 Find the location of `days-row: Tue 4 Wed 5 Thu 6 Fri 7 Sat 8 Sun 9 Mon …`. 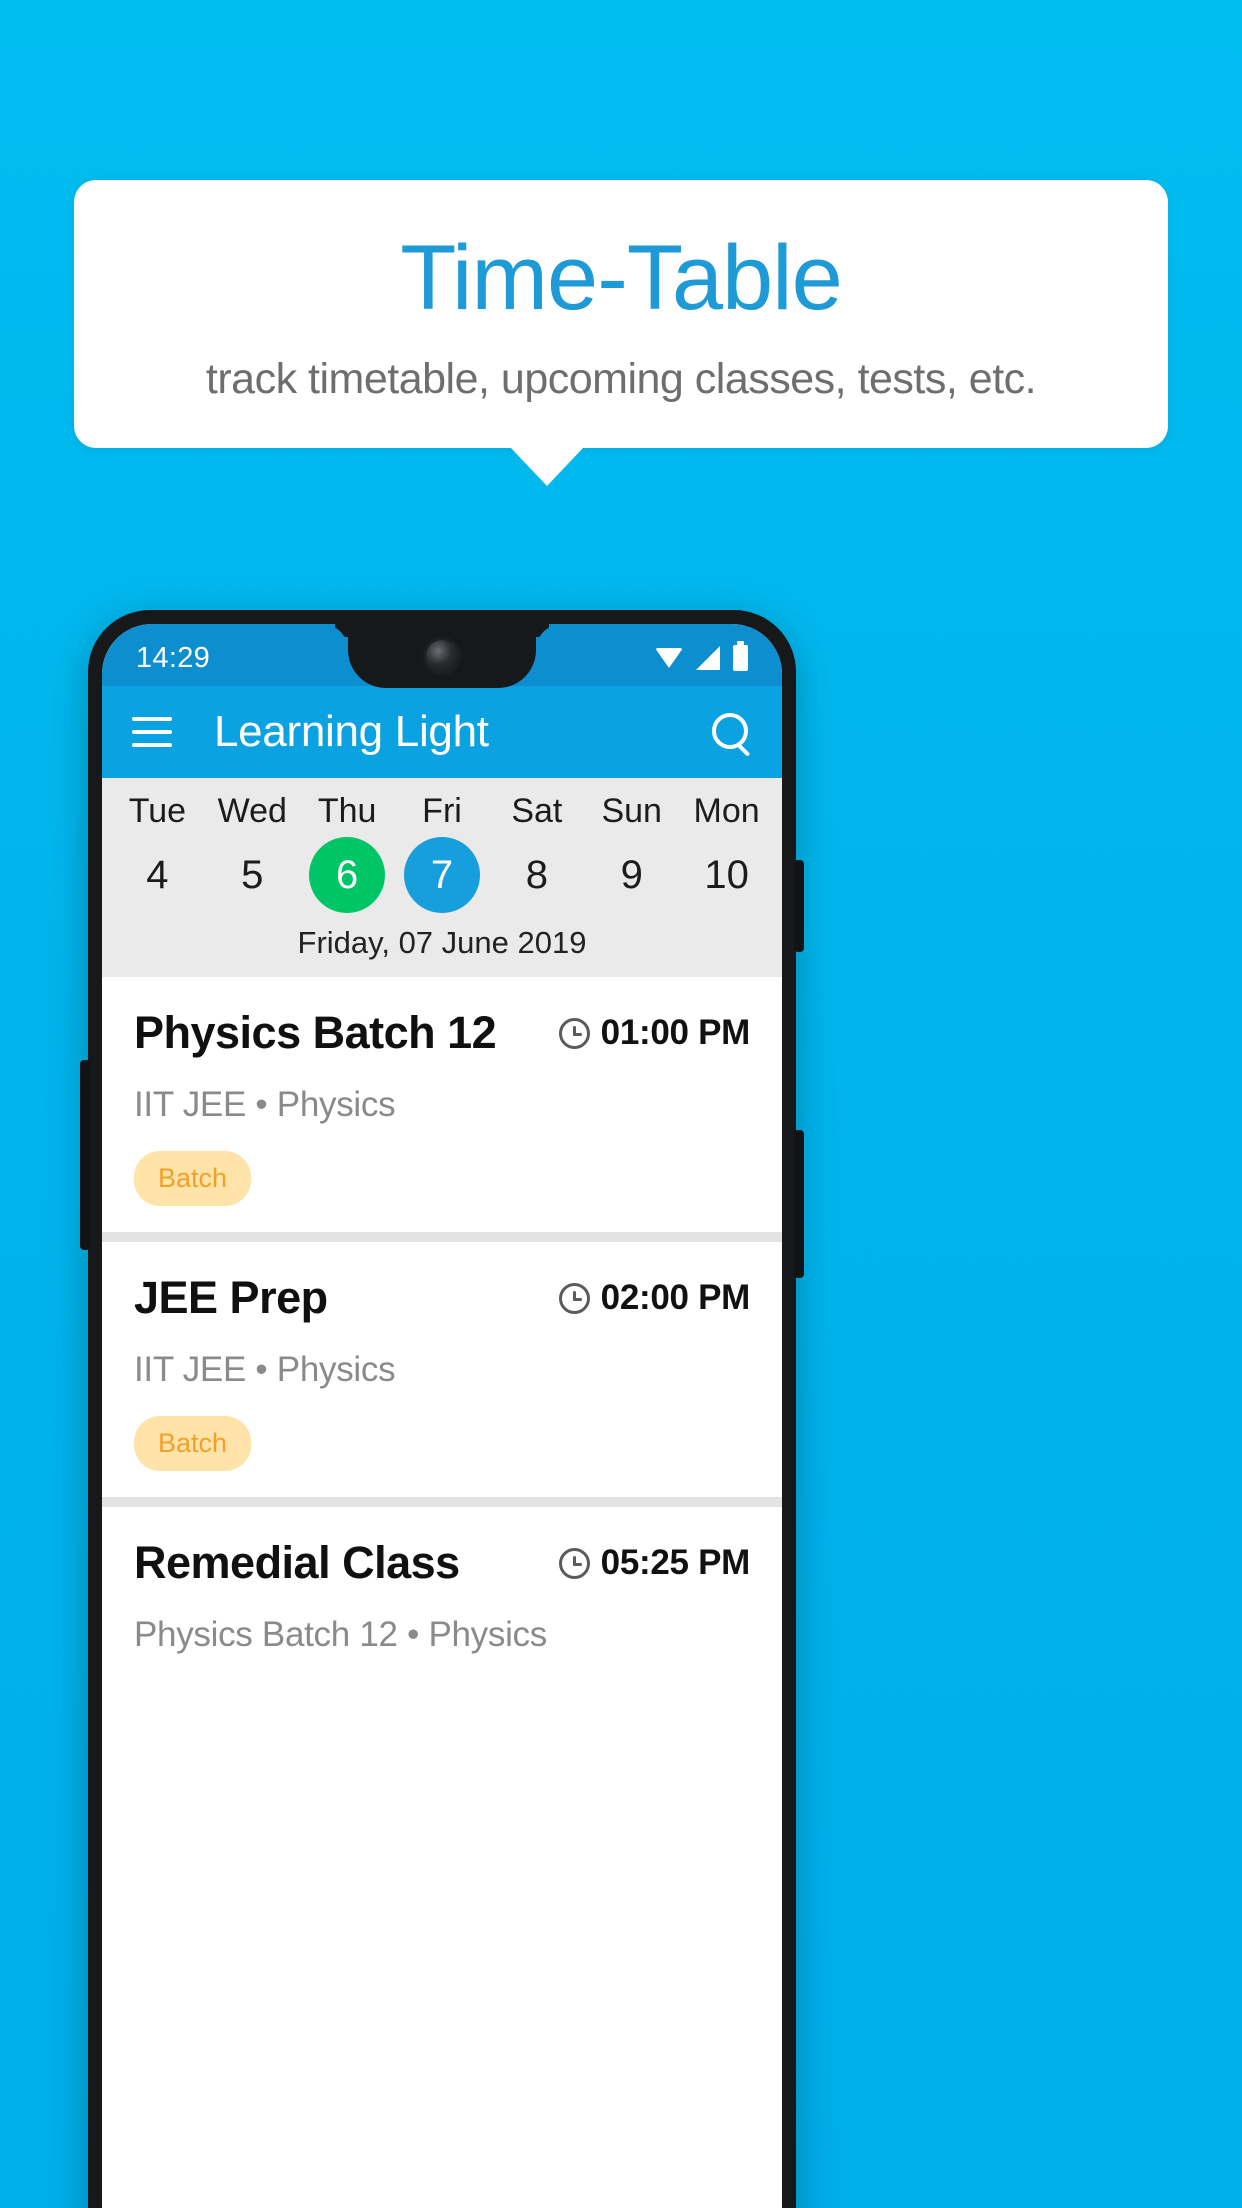

days-row: Tue 4 Wed 5 Thu 6 Fri 7 Sat 8 Sun 9 Mon … is located at coordinates (442, 852).